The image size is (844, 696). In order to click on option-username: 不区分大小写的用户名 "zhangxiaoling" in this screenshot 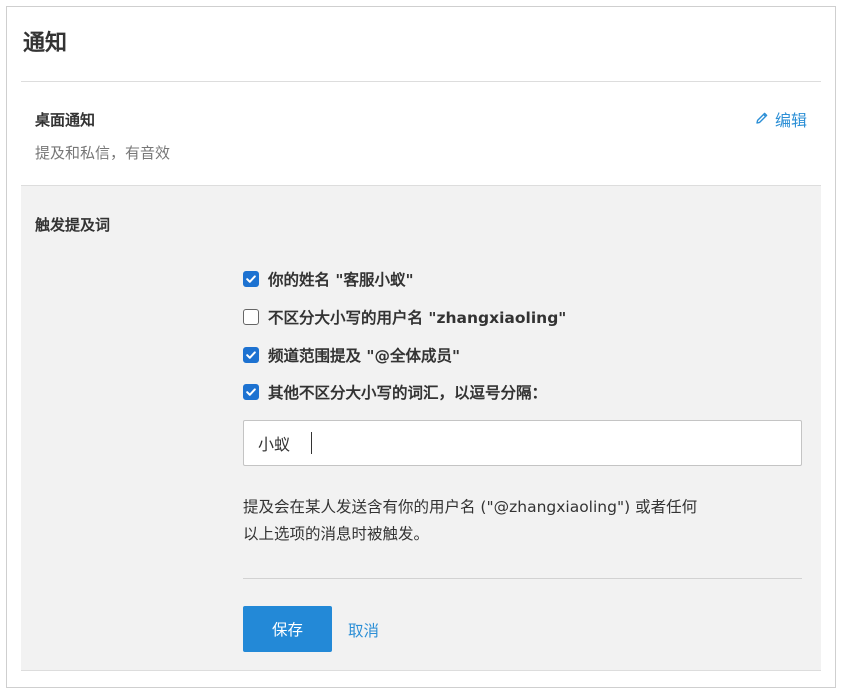, I will do `click(404, 317)`.